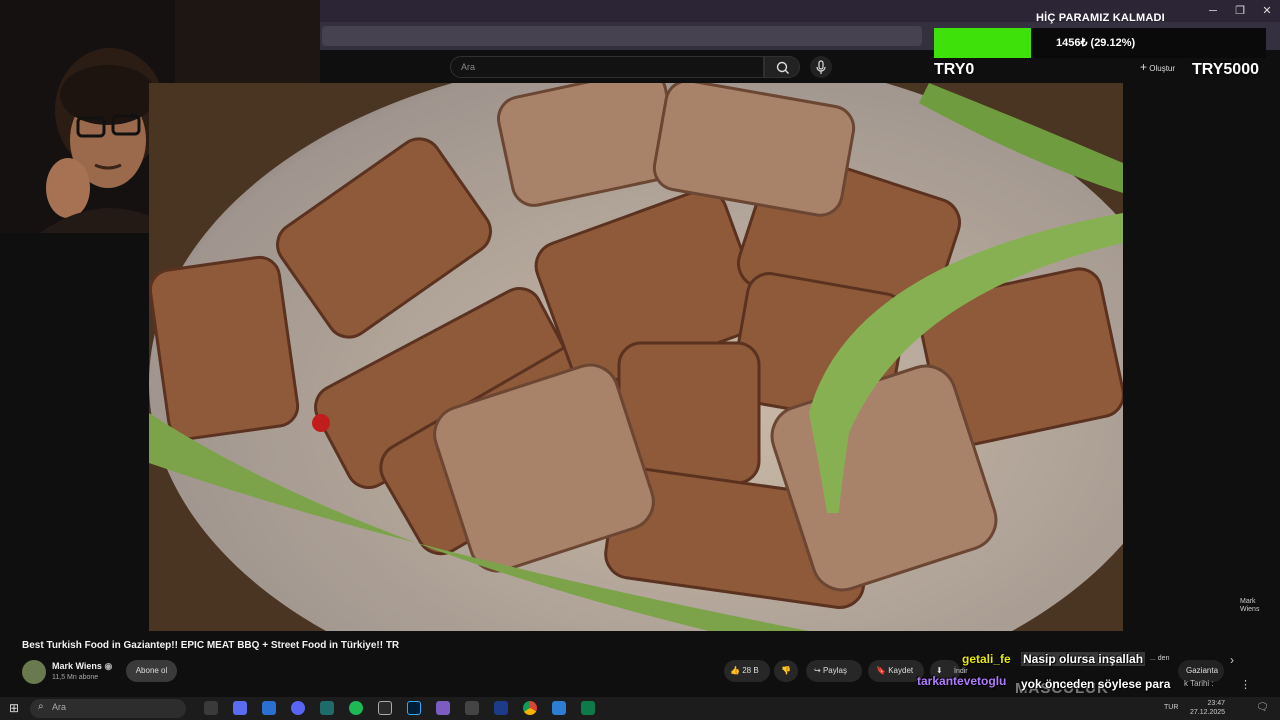 The image size is (1280, 720). What do you see at coordinates (298, 708) in the screenshot?
I see `discord-icon` at bounding box center [298, 708].